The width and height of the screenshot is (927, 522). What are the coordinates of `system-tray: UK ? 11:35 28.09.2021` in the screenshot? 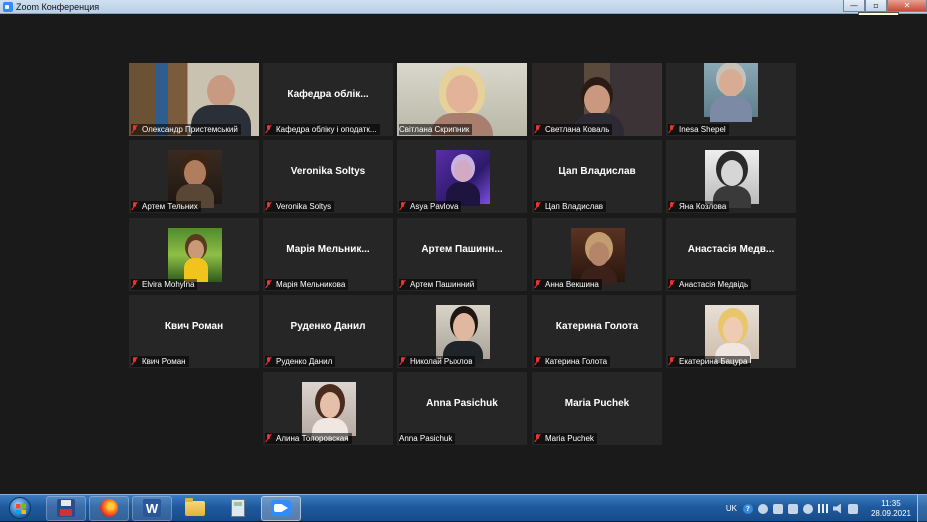 It's located at (826, 508).